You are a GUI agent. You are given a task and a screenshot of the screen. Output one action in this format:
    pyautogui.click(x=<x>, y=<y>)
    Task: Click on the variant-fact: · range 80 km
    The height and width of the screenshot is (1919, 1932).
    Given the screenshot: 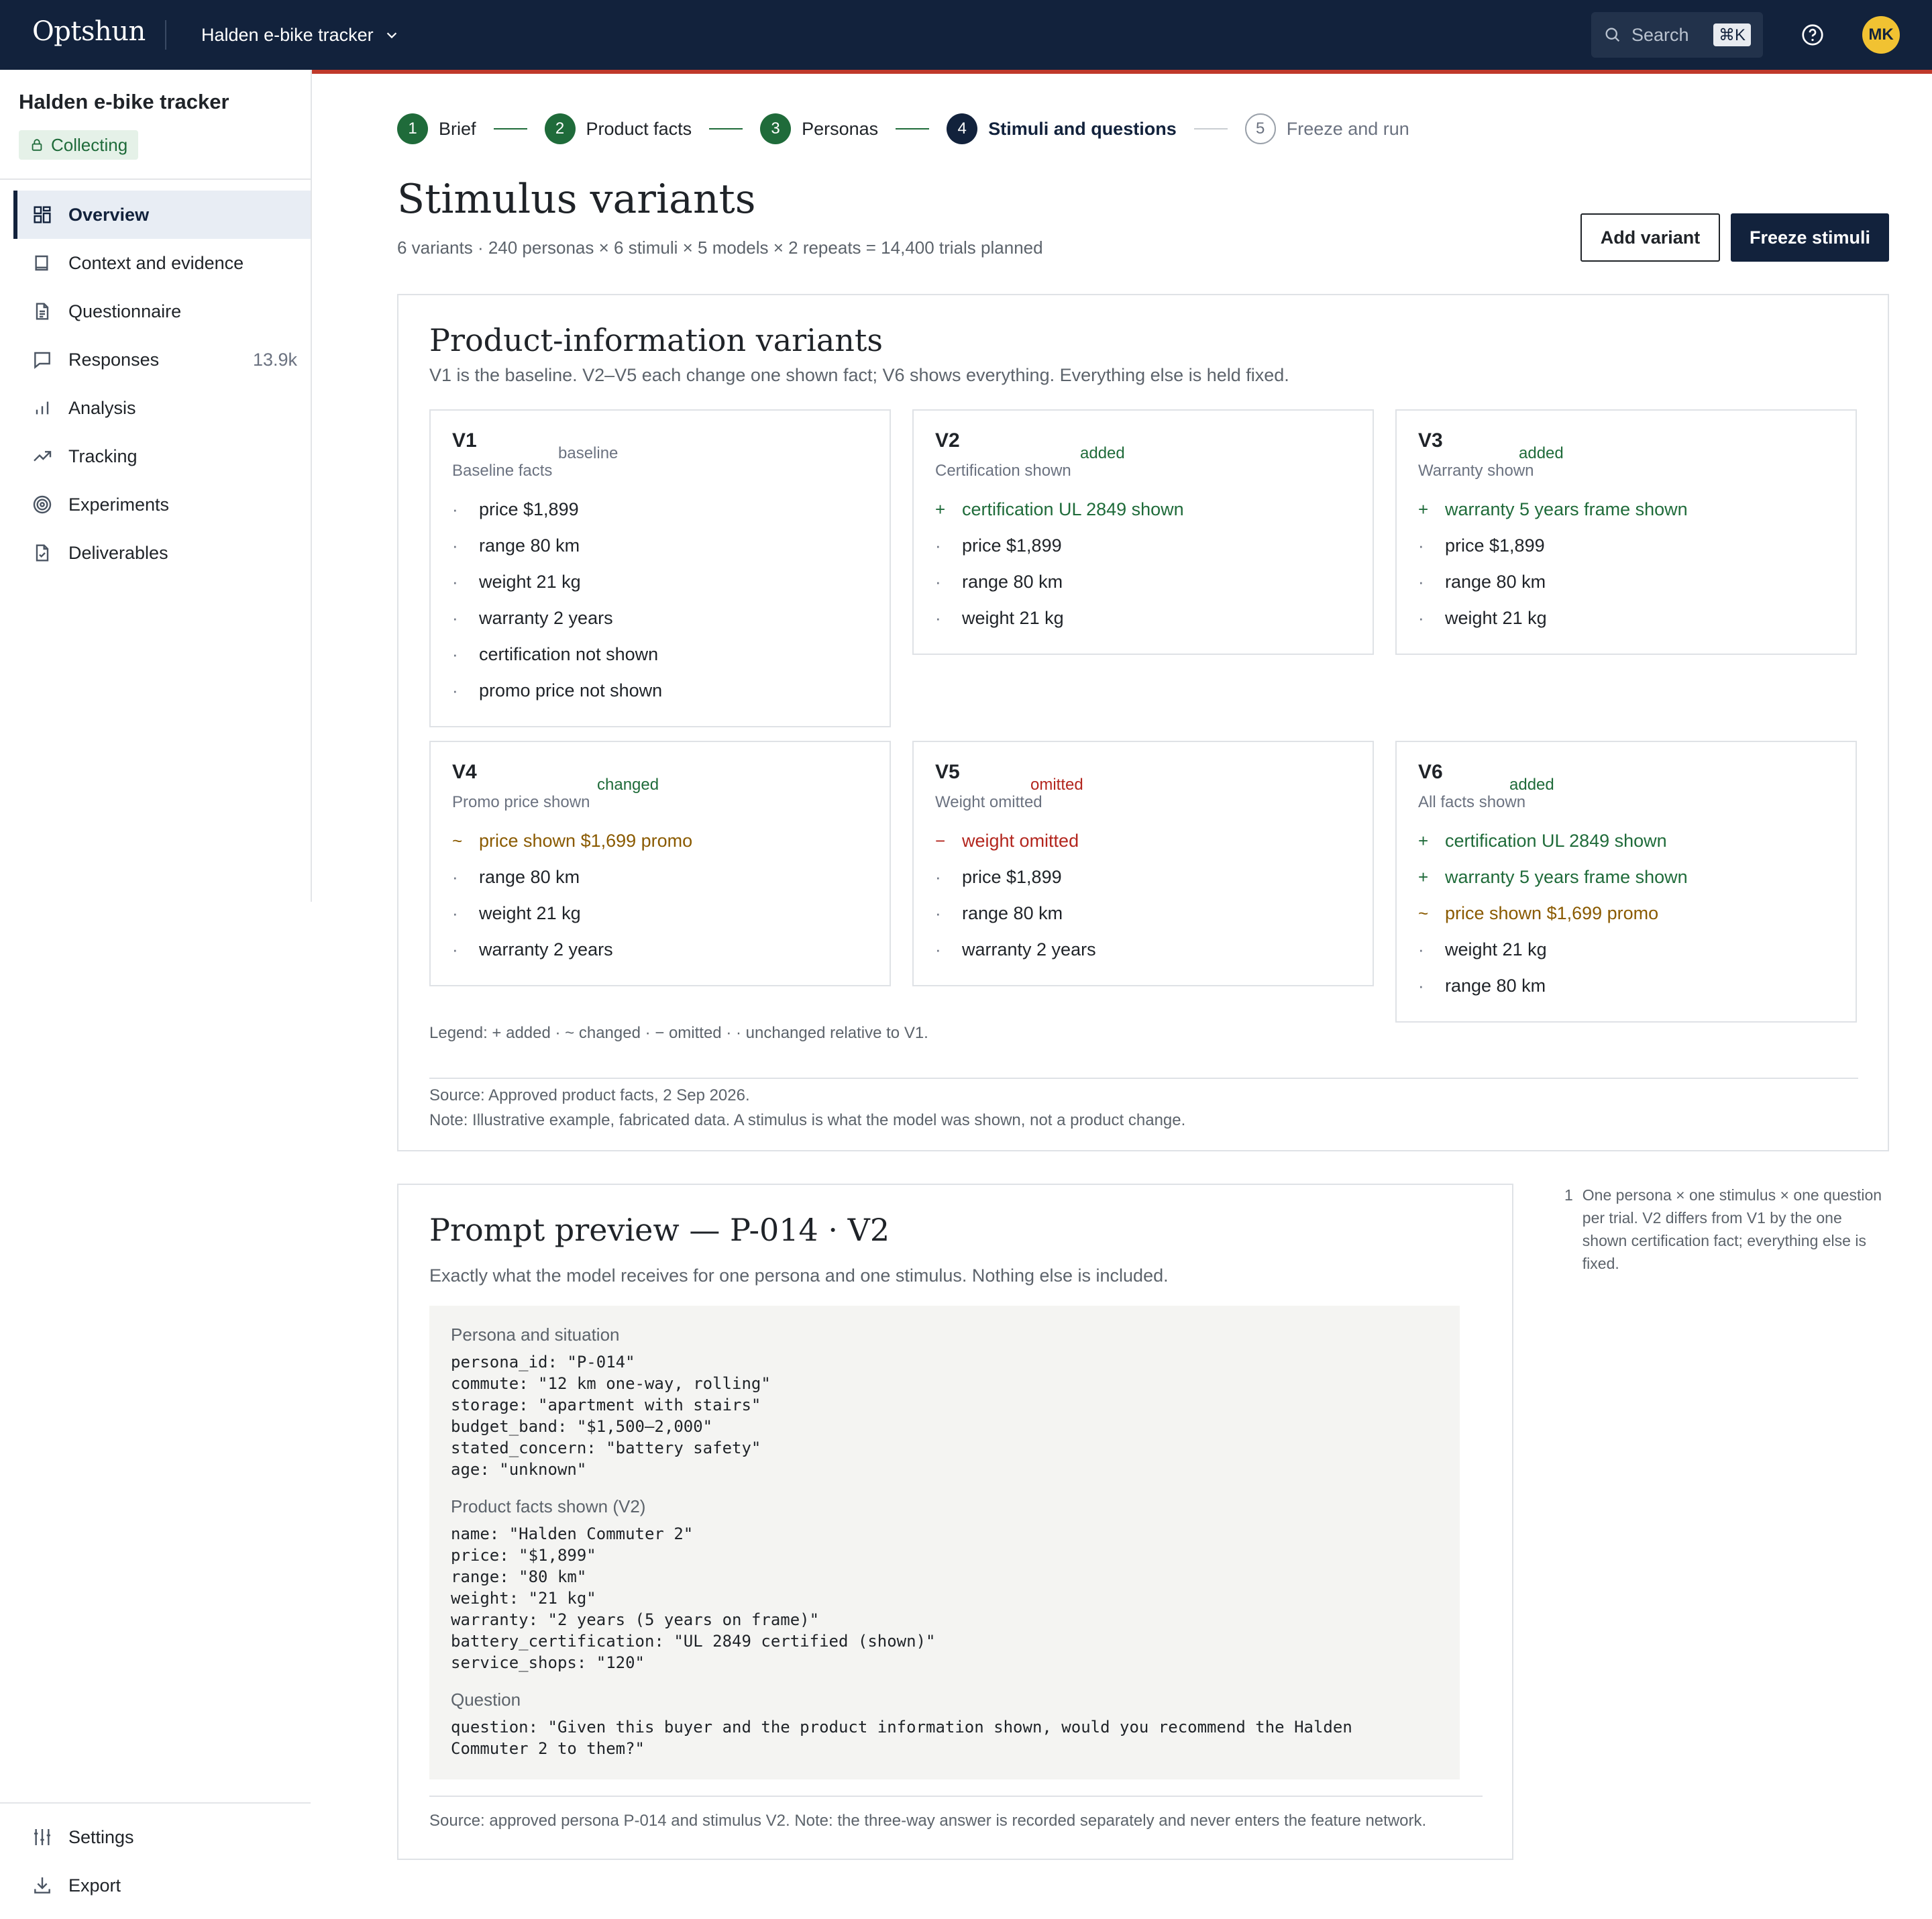 What is the action you would take?
    pyautogui.click(x=1626, y=582)
    